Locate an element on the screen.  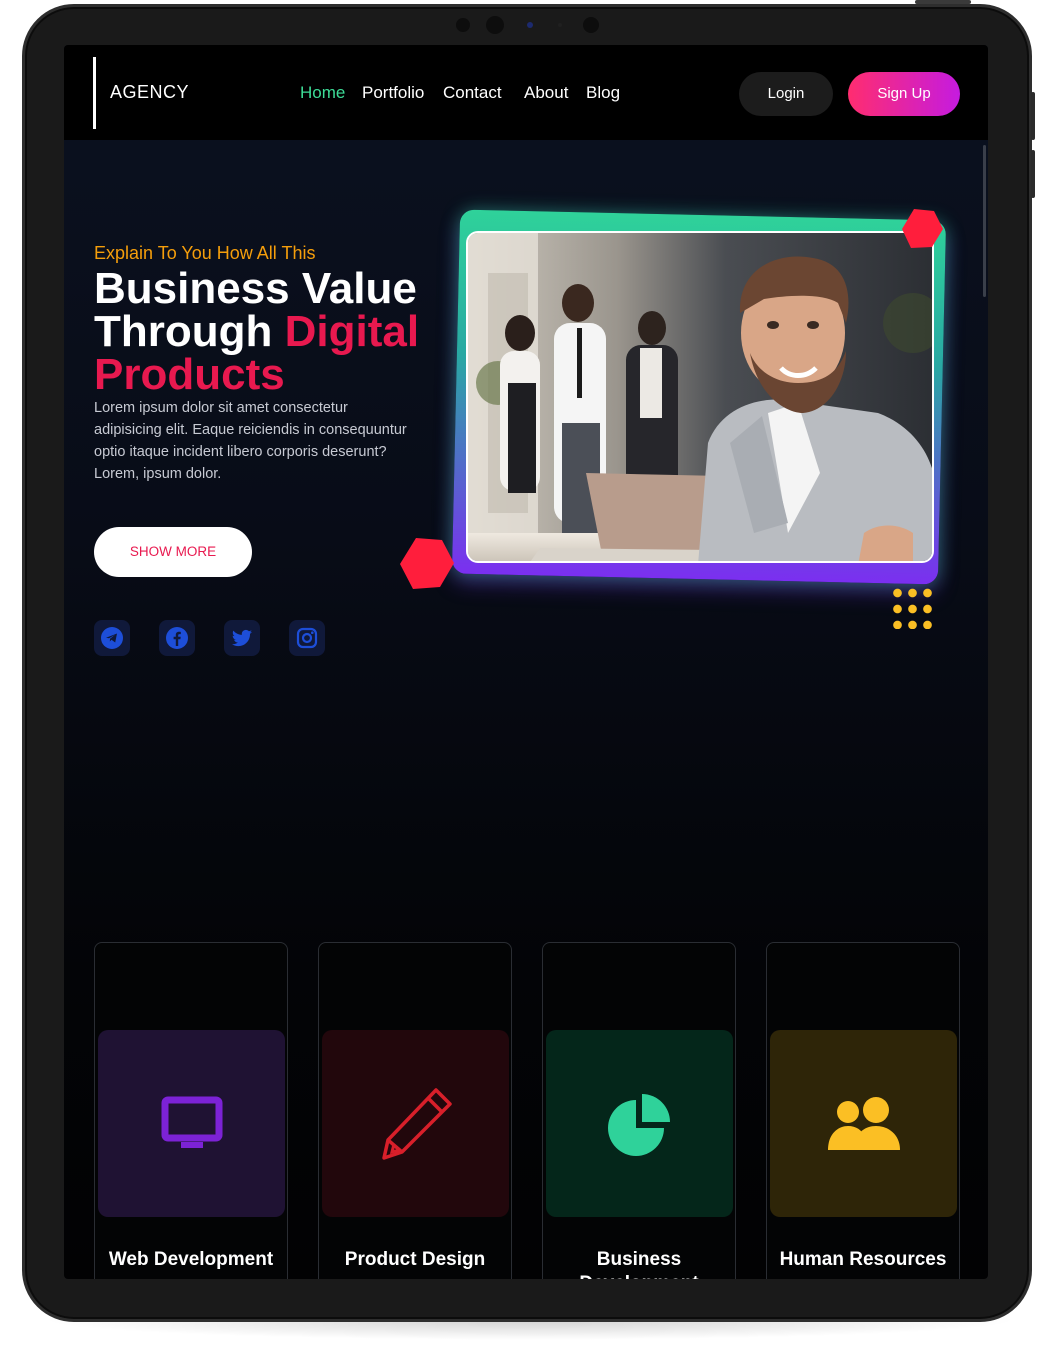
service-card-business-development: Business Development is located at coordinates (639, 1110).